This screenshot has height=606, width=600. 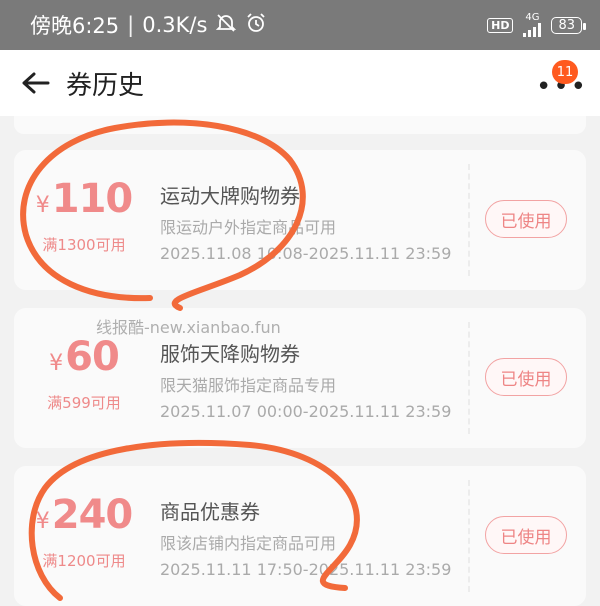 I want to click on coupon-amount: 60, so click(x=92, y=357).